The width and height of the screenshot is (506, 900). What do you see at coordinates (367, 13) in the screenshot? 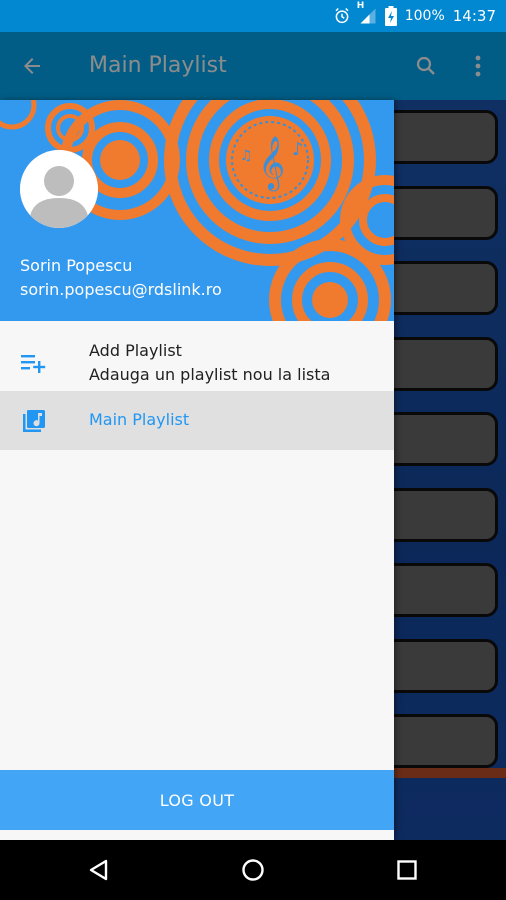
I see `signal-icon: H` at bounding box center [367, 13].